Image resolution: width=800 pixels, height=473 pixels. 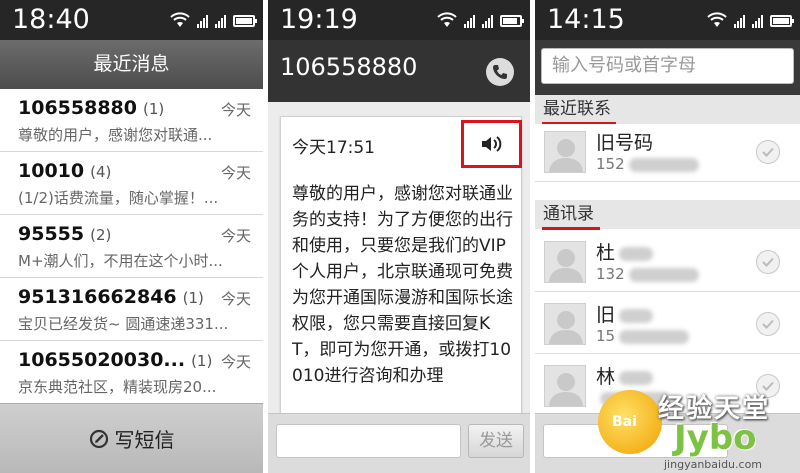 What do you see at coordinates (65, 234) in the screenshot?
I see `conversation-name: 95555 (2)` at bounding box center [65, 234].